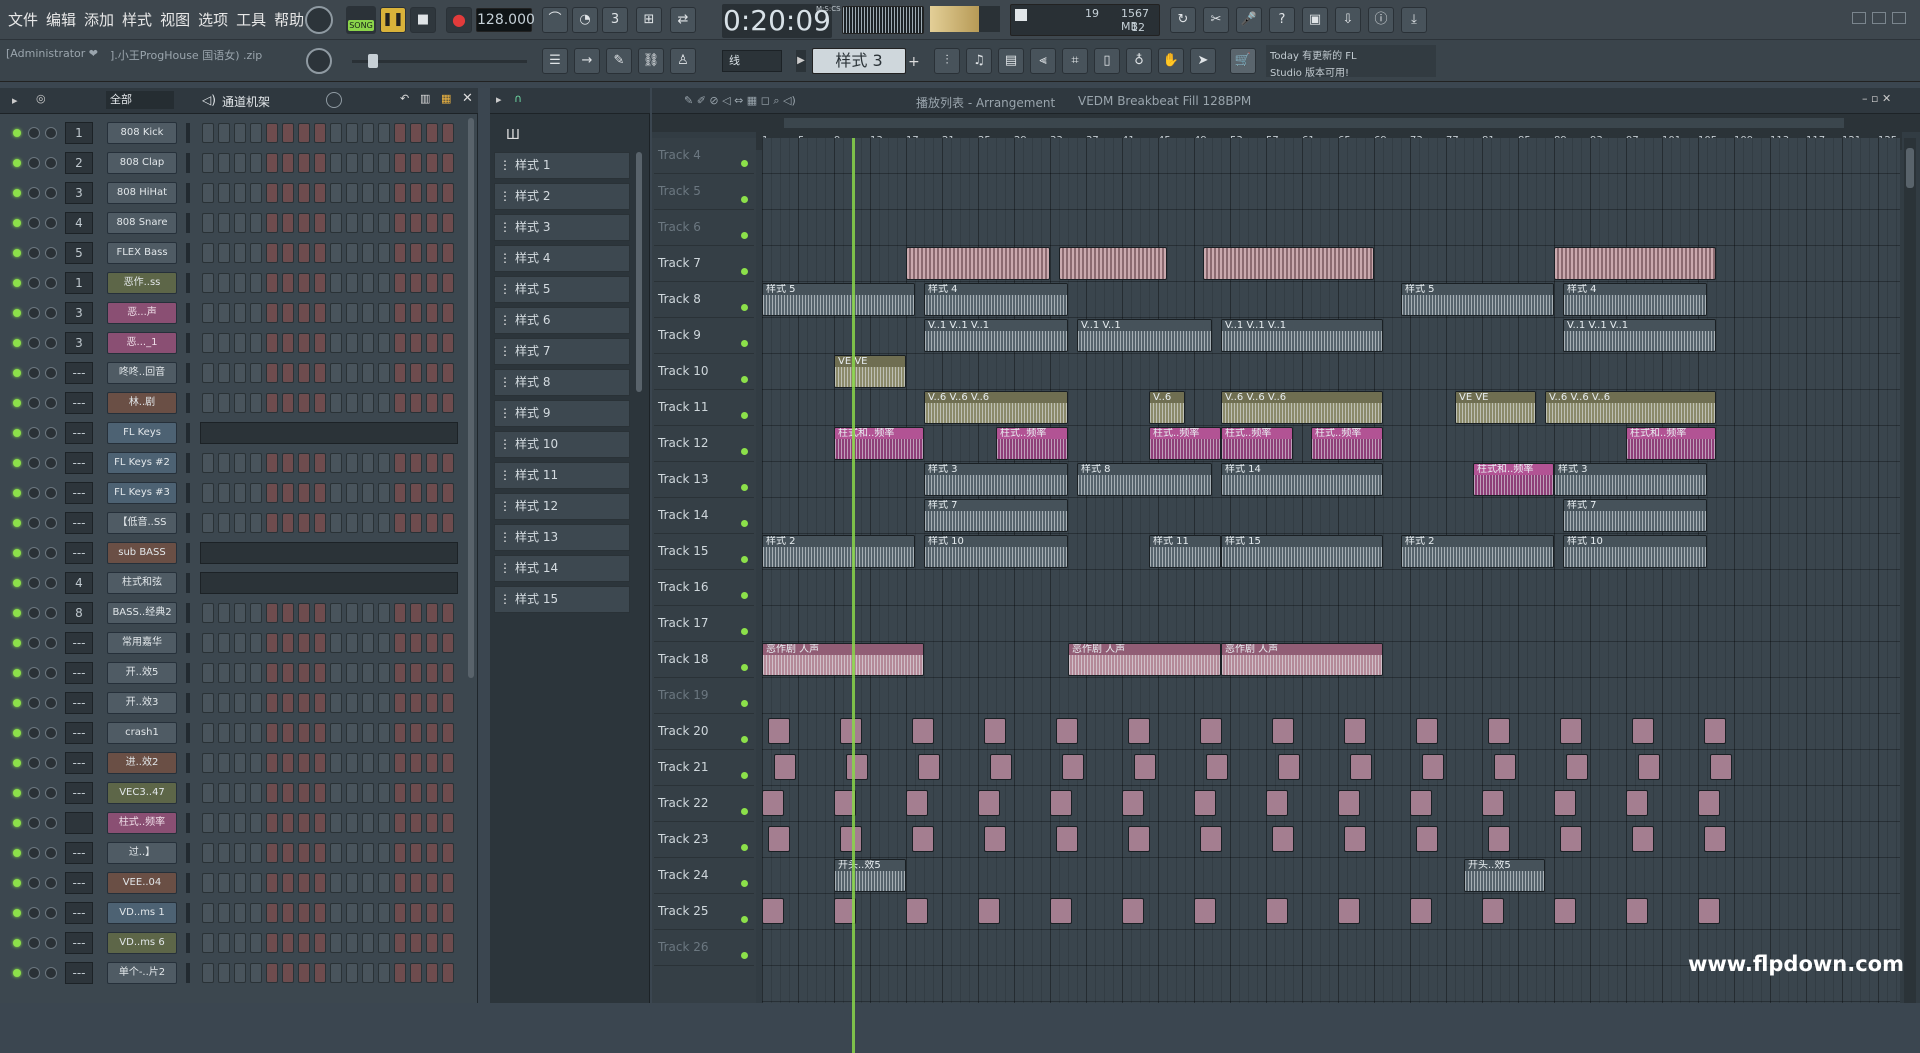 Image resolution: width=1920 pixels, height=1053 pixels. Describe the element at coordinates (137, 20) in the screenshot. I see `menu-patterns: 样式` at that location.